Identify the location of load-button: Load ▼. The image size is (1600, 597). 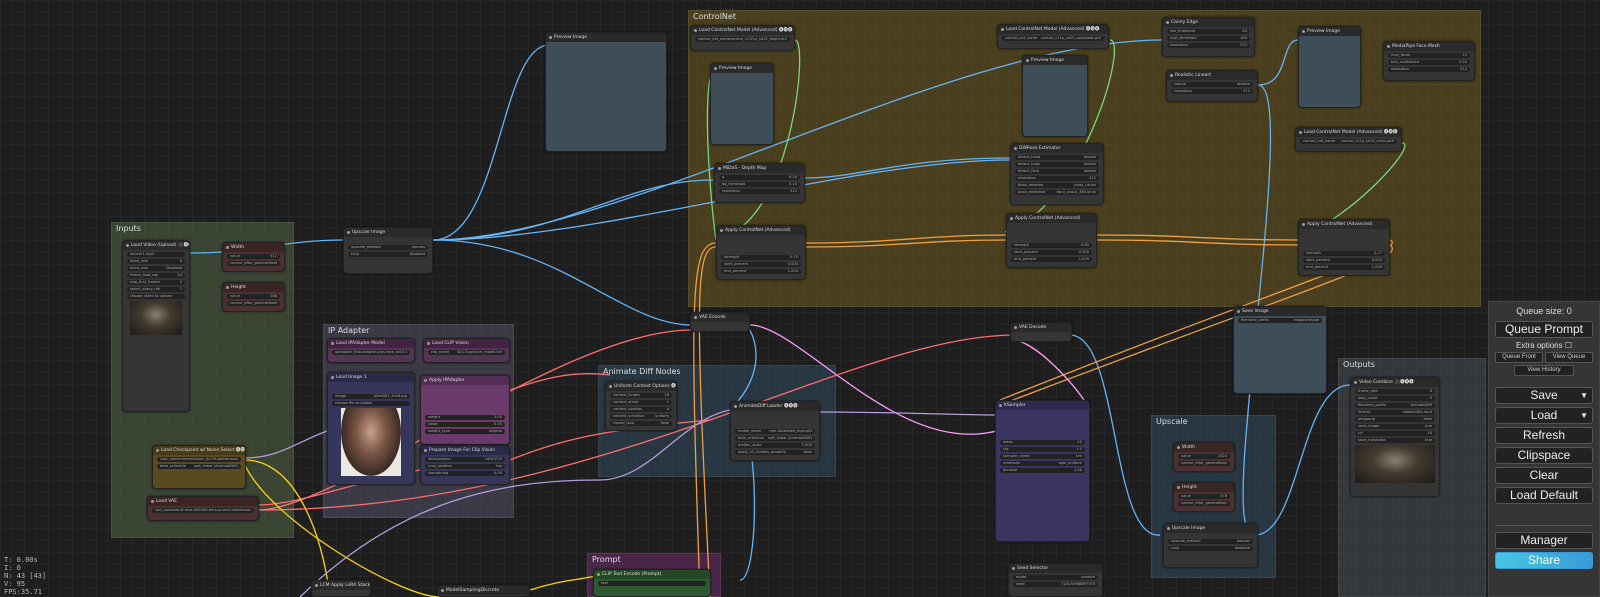
(1544, 415).